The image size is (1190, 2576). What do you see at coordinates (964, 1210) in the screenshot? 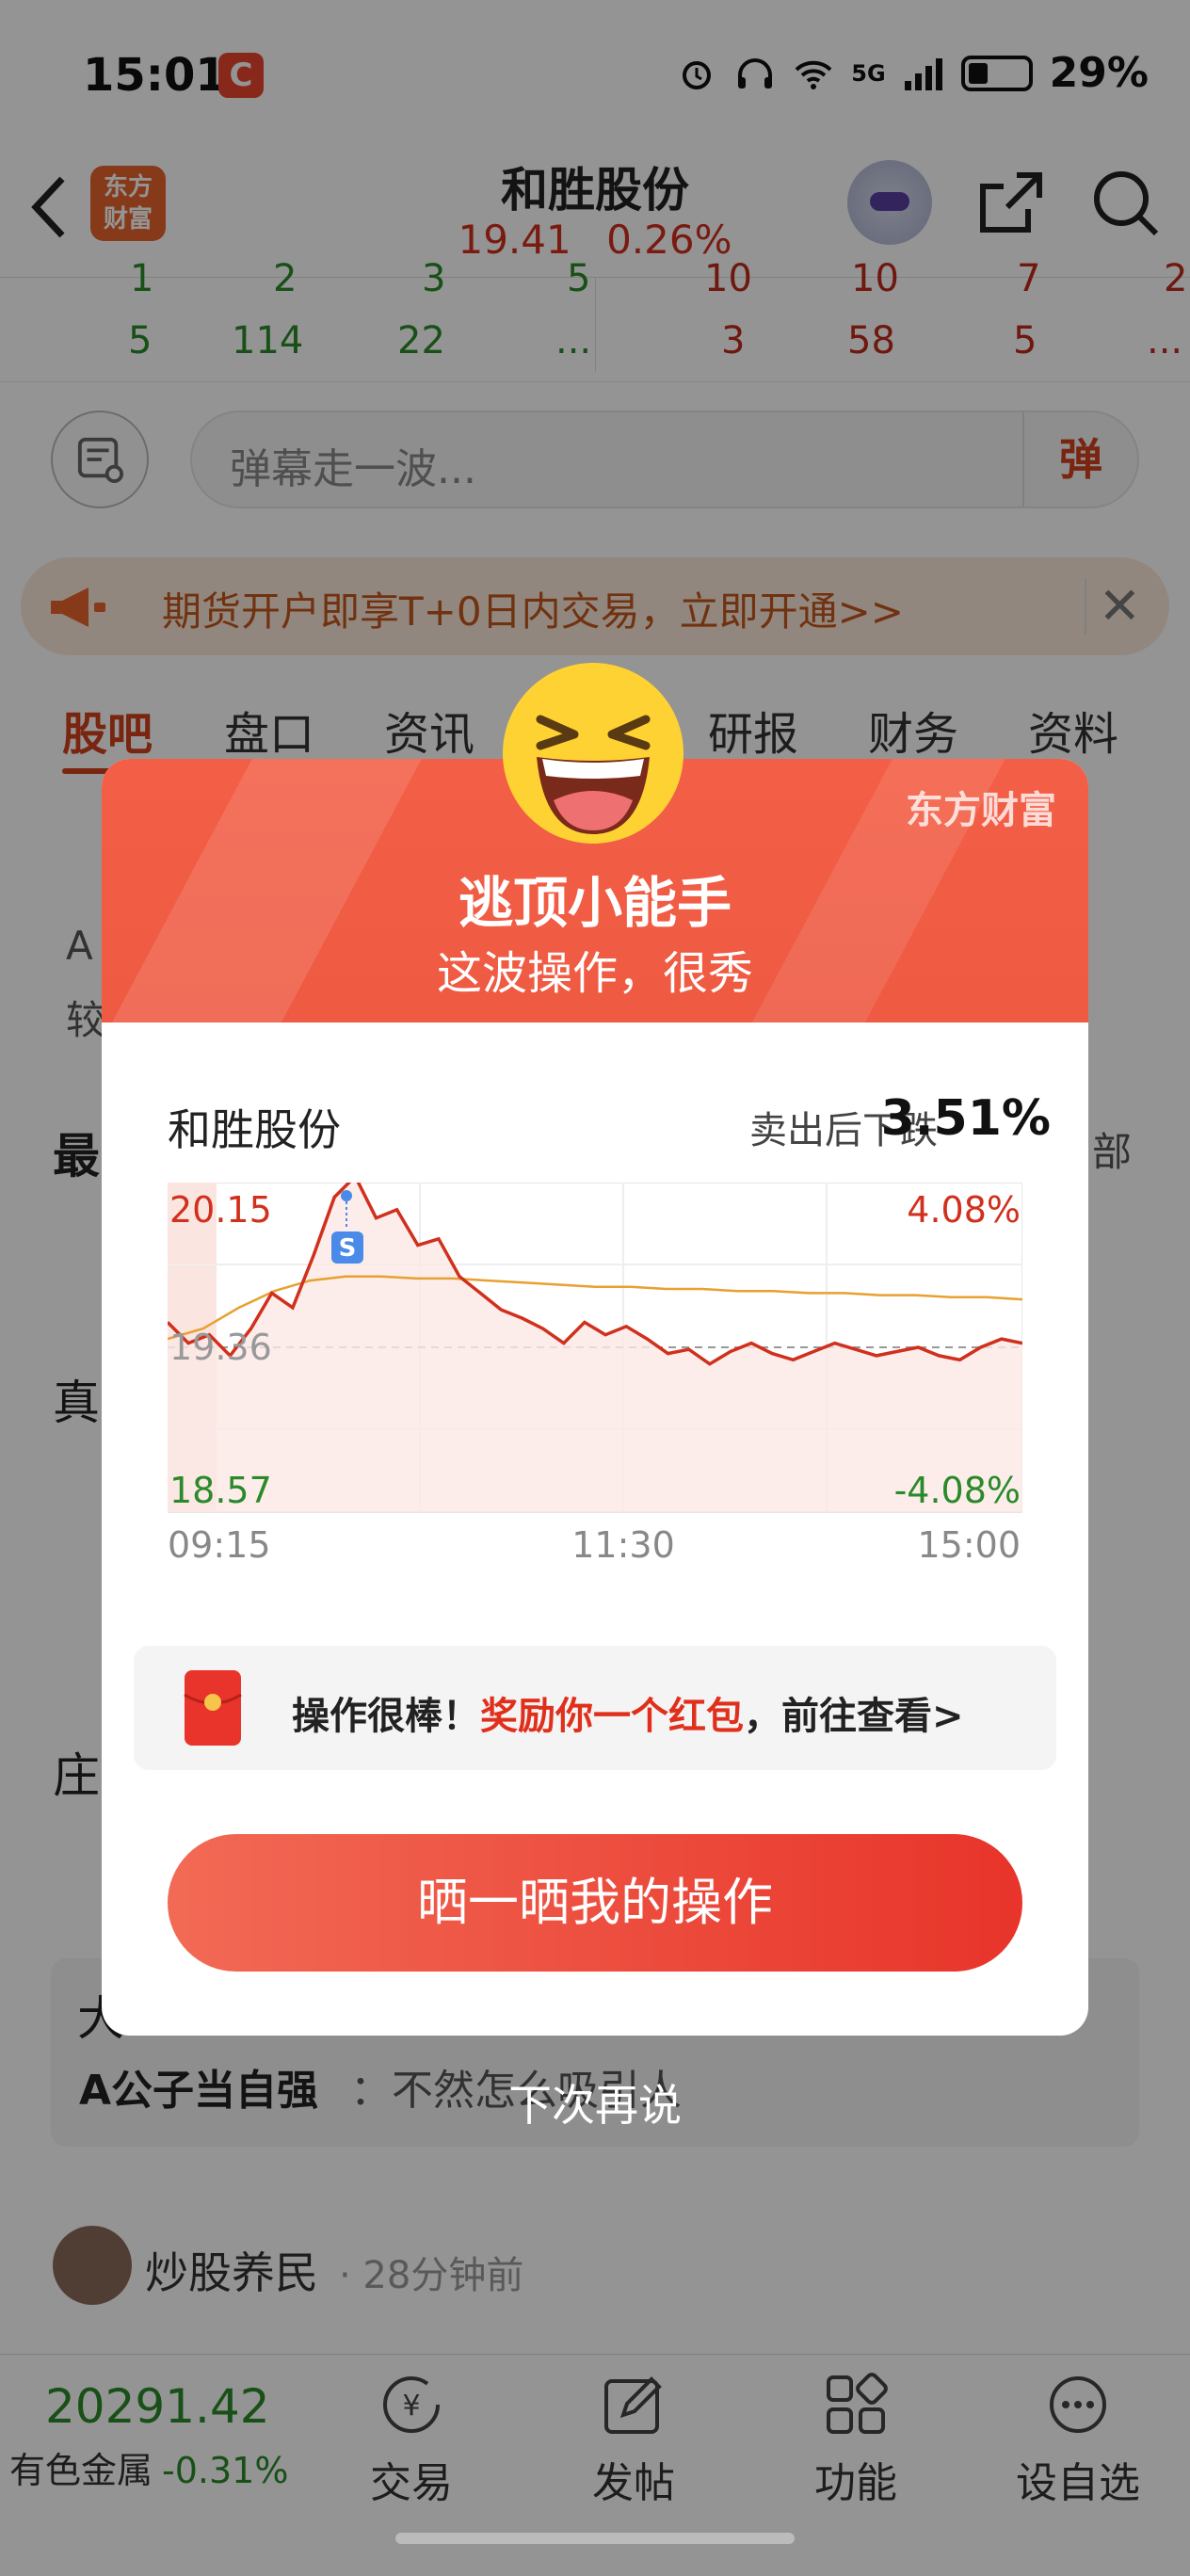
I see `y-tick-pct-high: 4.08%` at bounding box center [964, 1210].